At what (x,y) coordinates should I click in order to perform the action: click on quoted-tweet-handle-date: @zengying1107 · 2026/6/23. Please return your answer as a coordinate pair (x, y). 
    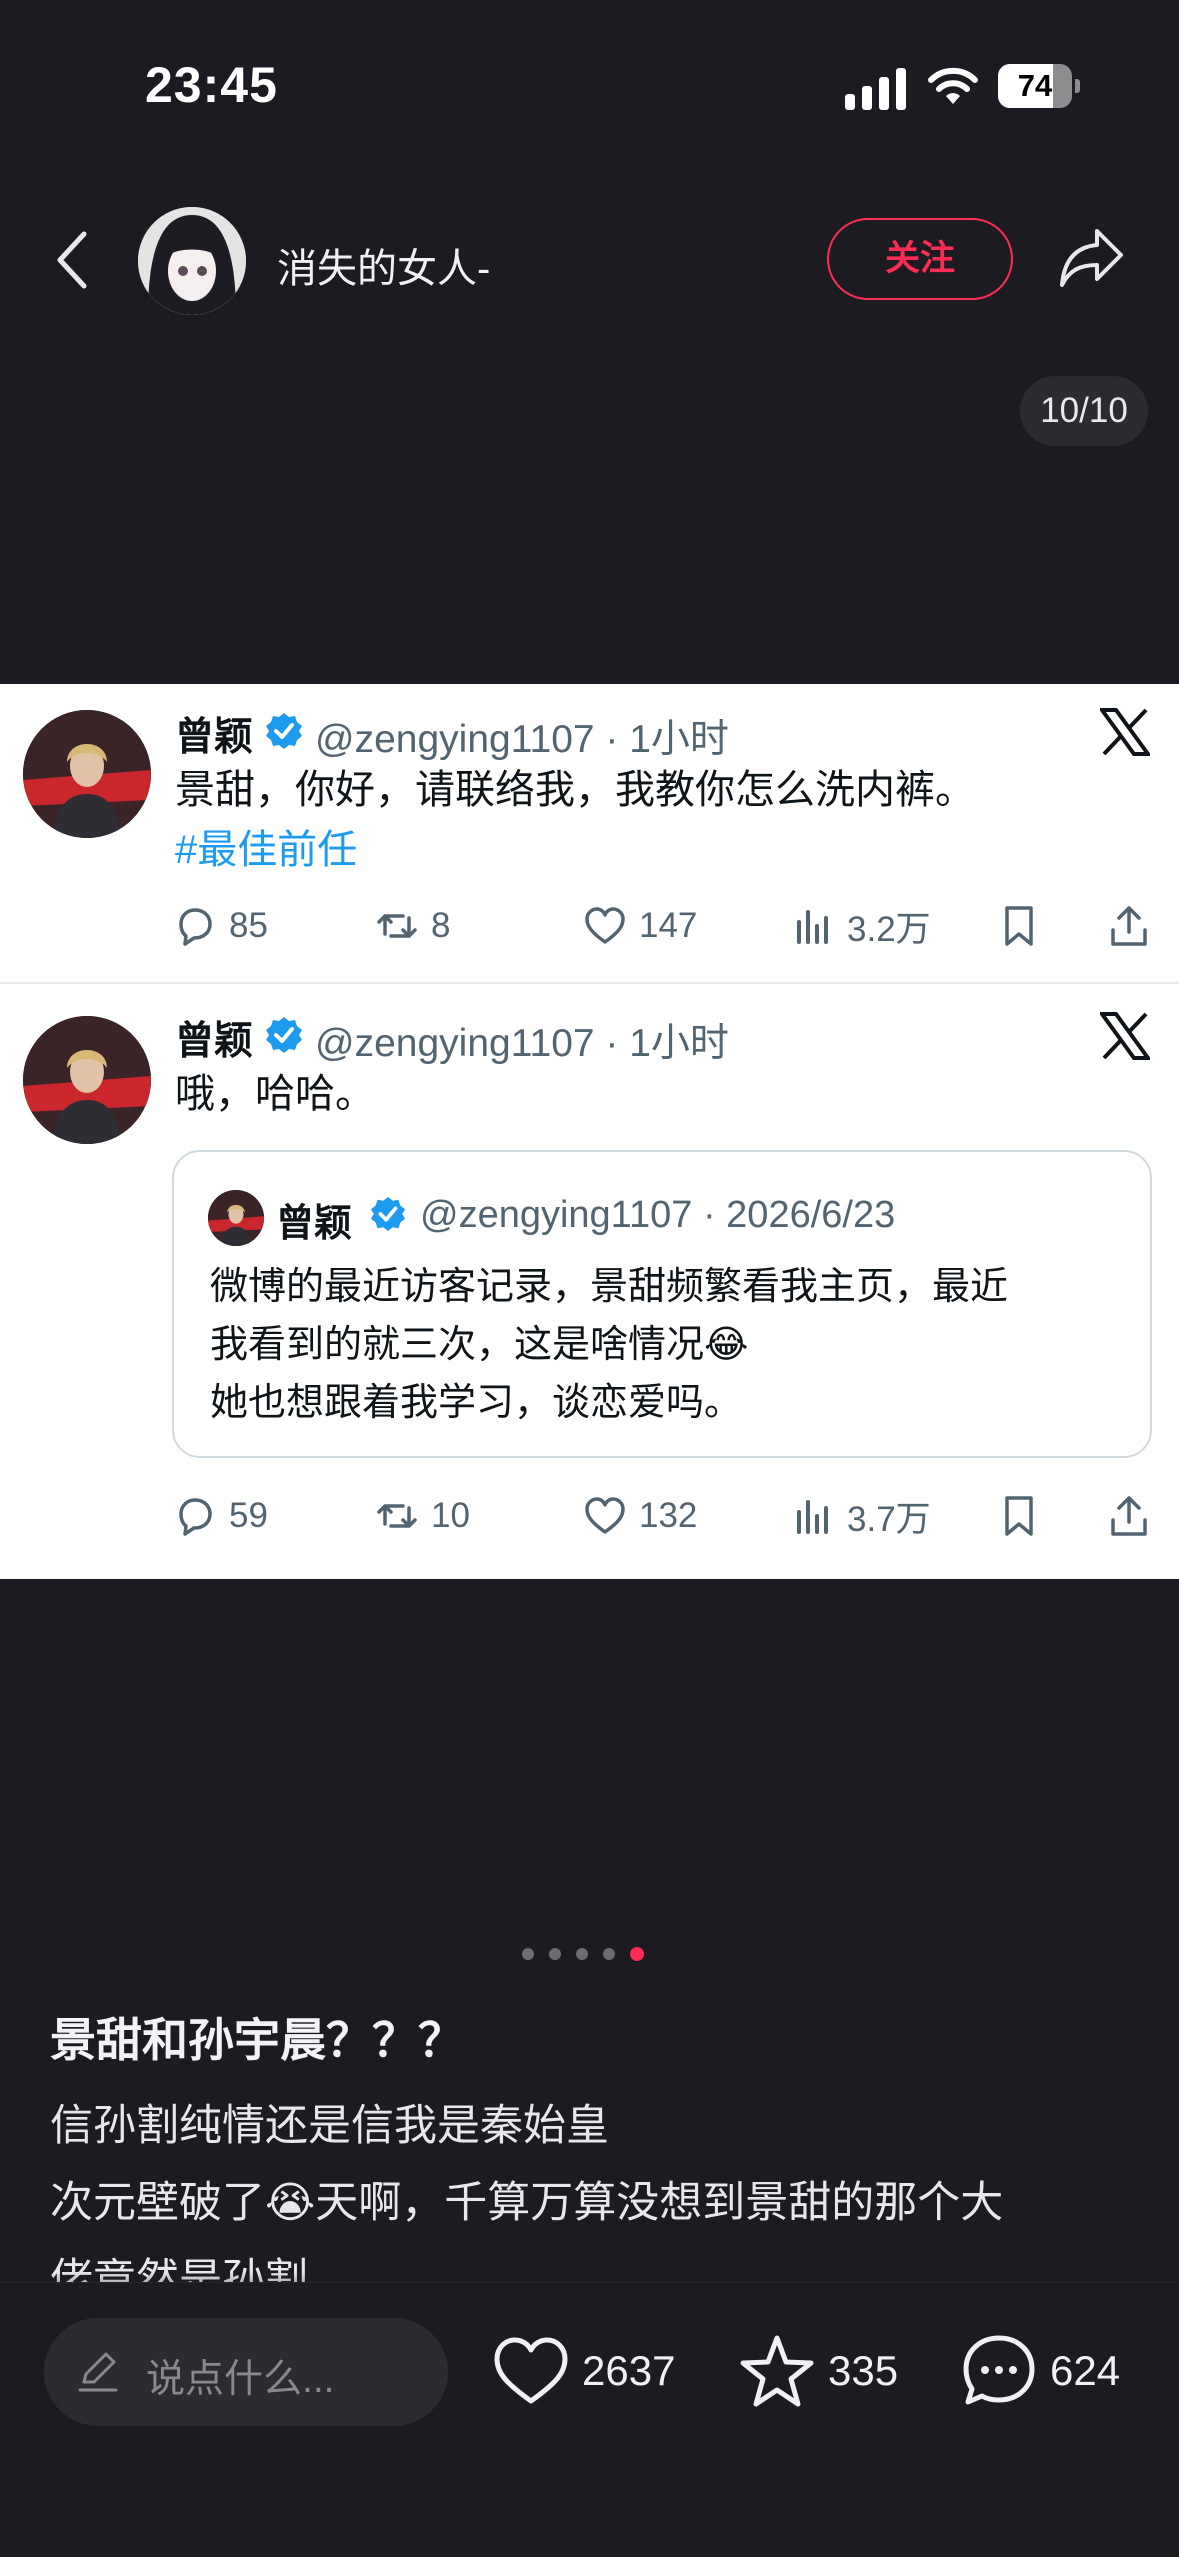
    Looking at the image, I should click on (658, 1215).